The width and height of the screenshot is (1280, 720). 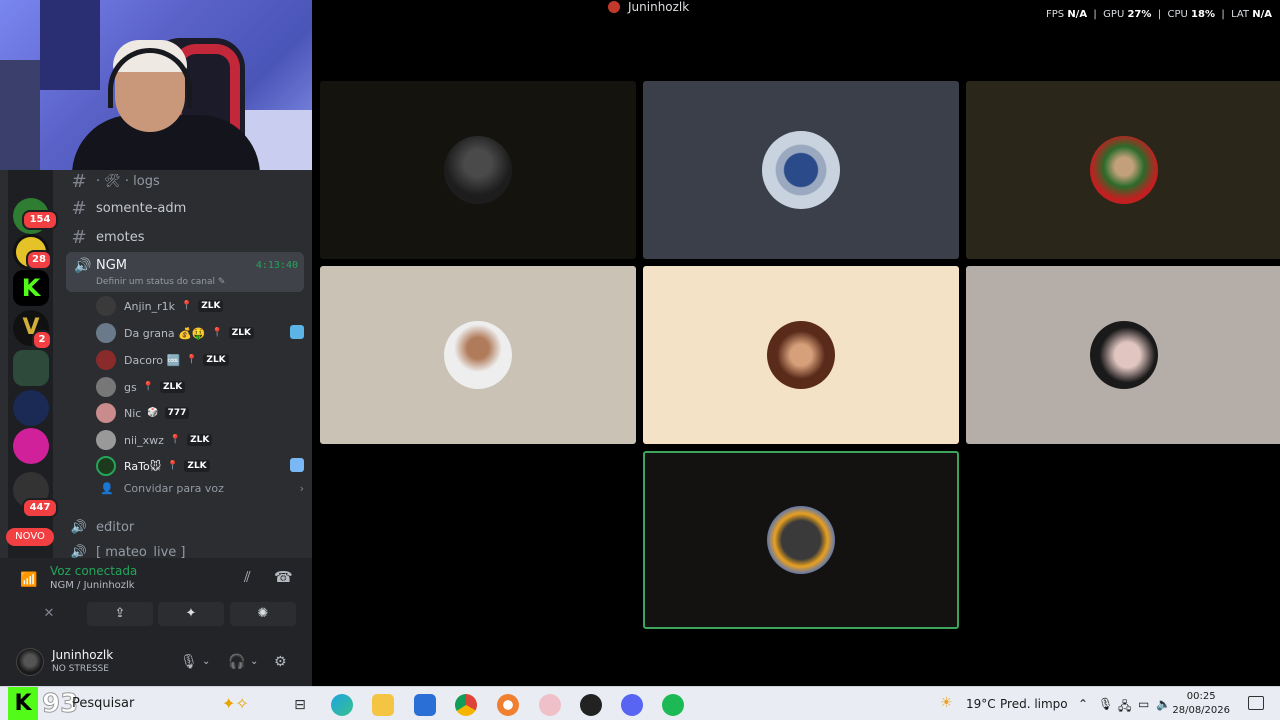 I want to click on microsoft-store-icon, so click(x=425, y=705).